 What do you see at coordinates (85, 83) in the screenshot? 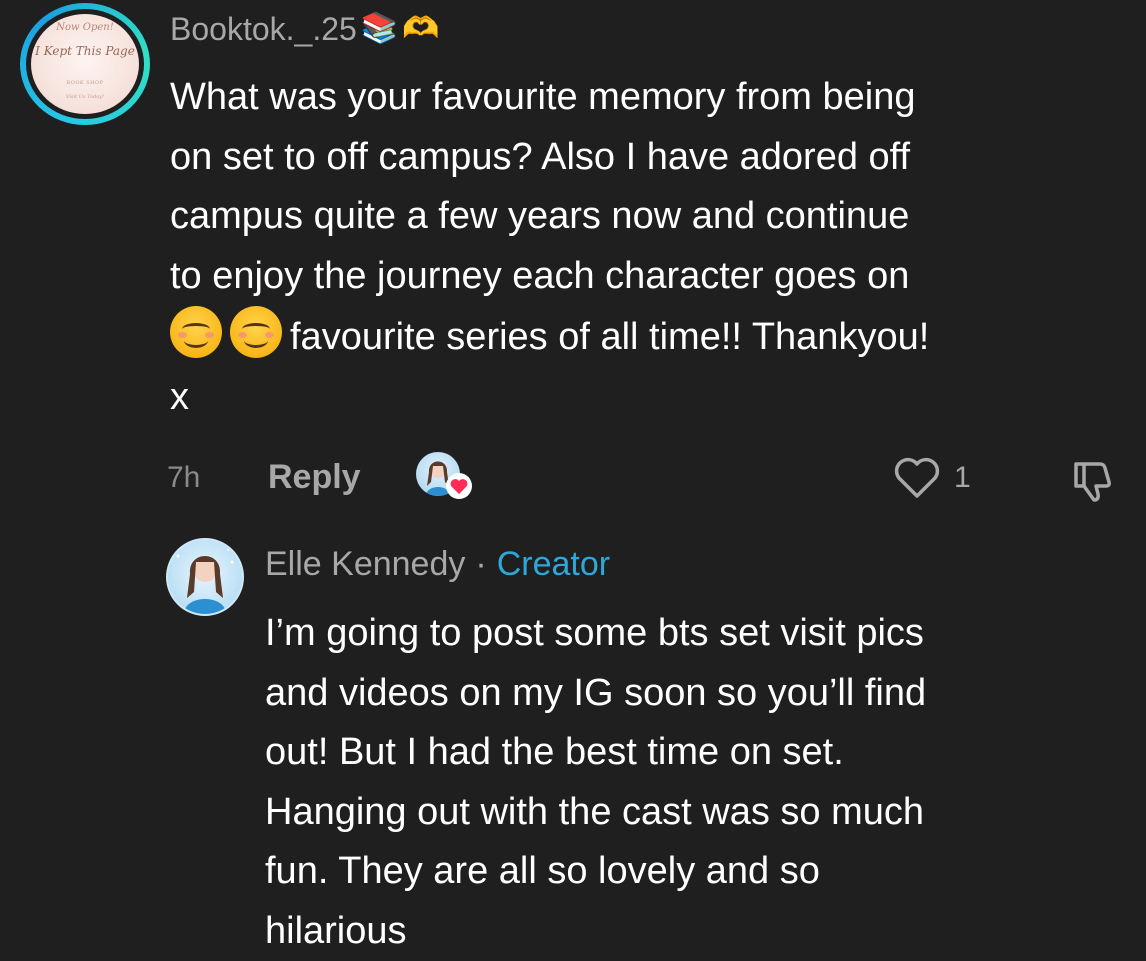
I see `logo-sub-text: BOOK SHOP` at bounding box center [85, 83].